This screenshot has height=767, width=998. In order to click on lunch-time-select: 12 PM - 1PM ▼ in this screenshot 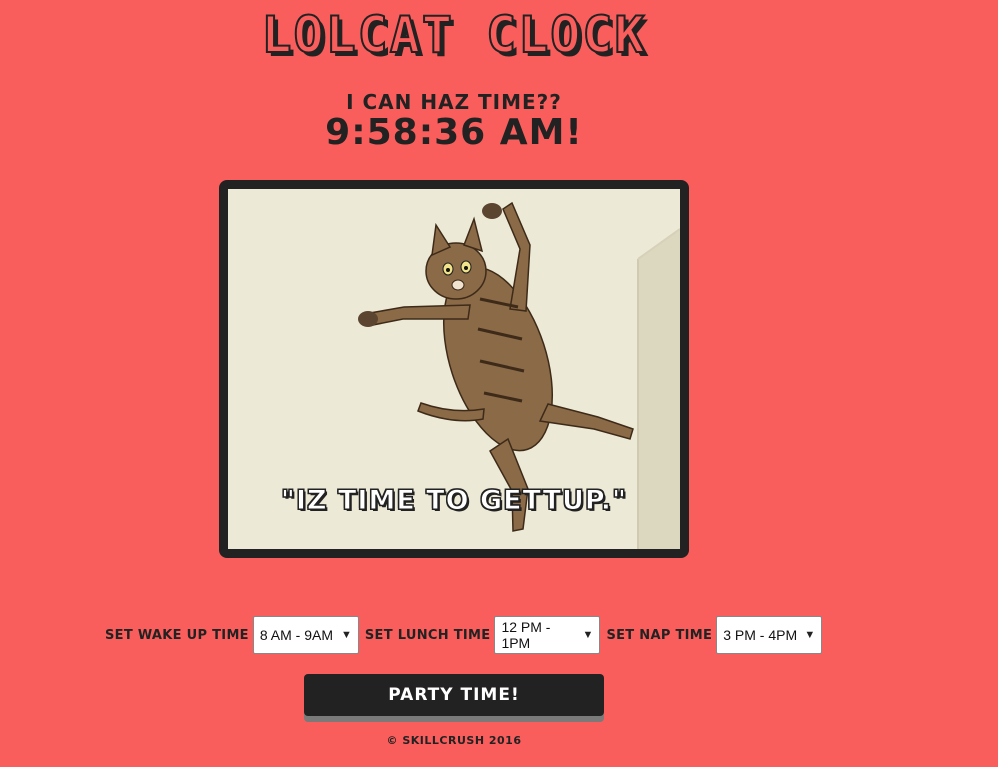, I will do `click(547, 635)`.